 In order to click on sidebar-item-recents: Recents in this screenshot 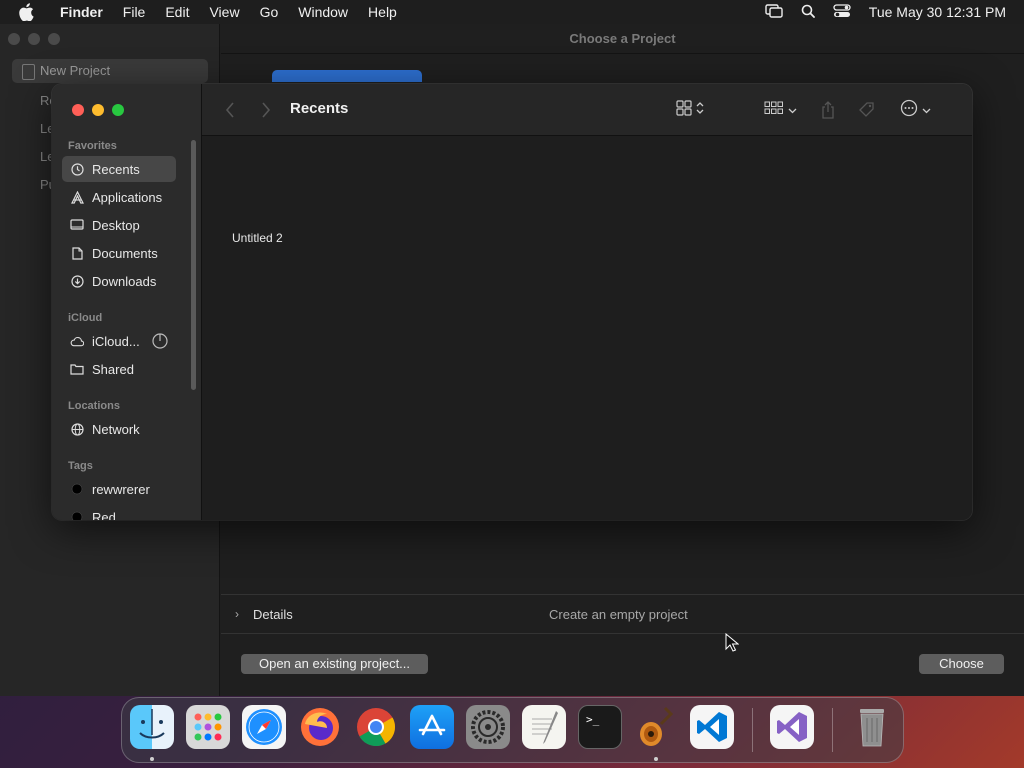, I will do `click(119, 169)`.